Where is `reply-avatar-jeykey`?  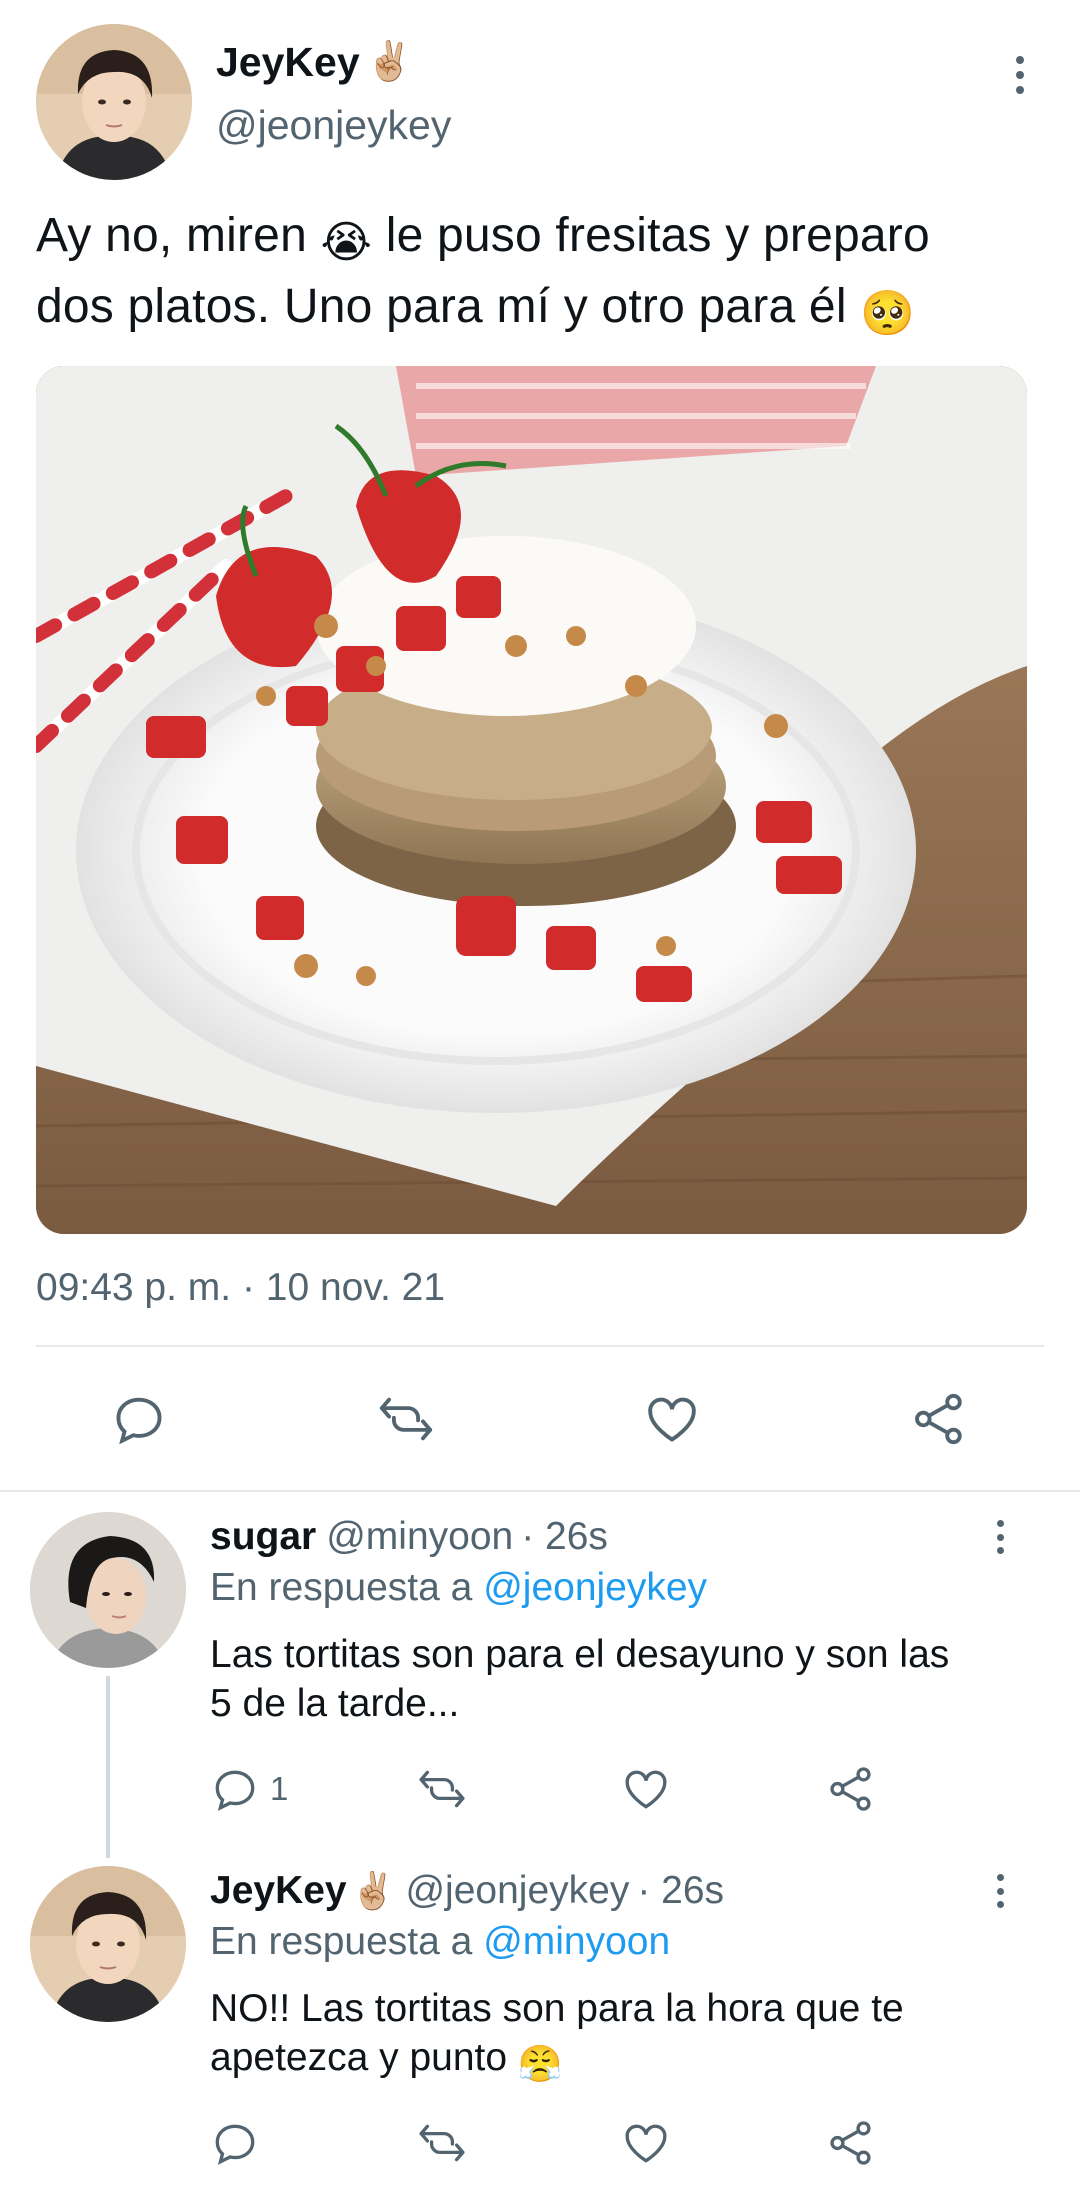 reply-avatar-jeykey is located at coordinates (108, 1944).